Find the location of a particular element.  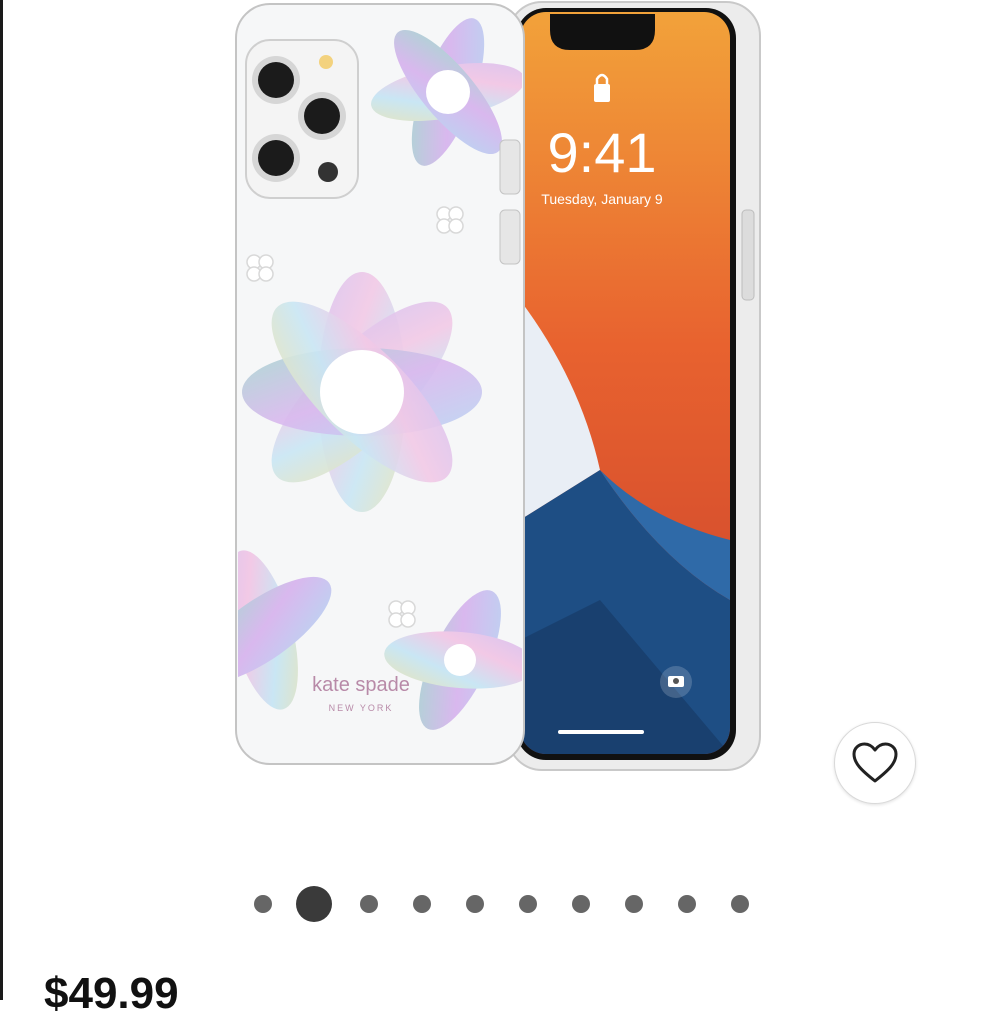

favorite-button is located at coordinates (875, 763).